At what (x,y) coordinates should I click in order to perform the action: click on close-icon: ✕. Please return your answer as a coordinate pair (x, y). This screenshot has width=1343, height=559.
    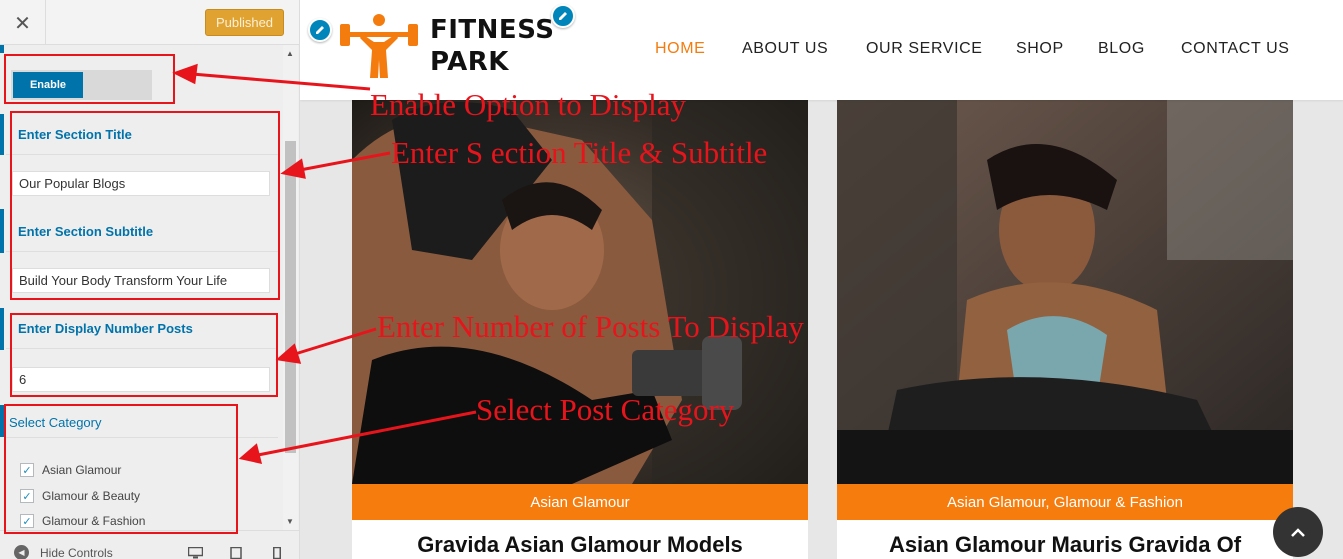
    Looking at the image, I should click on (22, 22).